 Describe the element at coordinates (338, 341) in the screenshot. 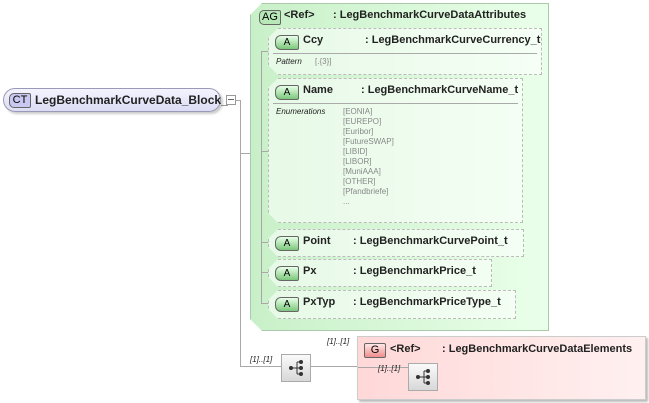

I see `group-multiplicity: [1]..[1]` at that location.